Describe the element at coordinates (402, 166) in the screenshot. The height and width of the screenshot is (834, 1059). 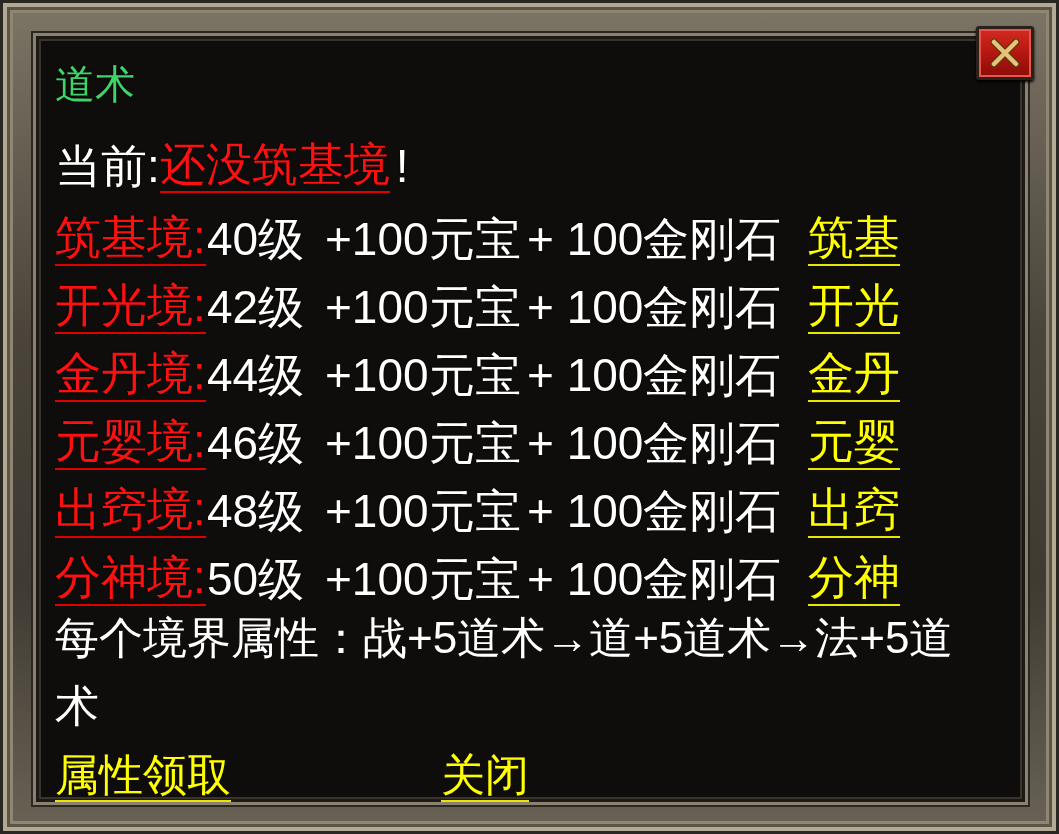
I see `exclamation-mark: !` at that location.